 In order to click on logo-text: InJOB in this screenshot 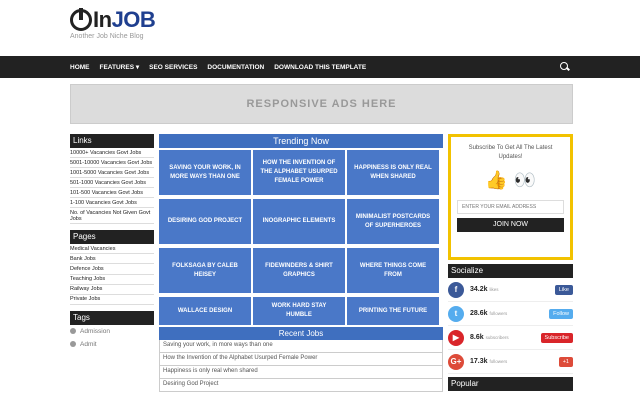, I will do `click(124, 20)`.